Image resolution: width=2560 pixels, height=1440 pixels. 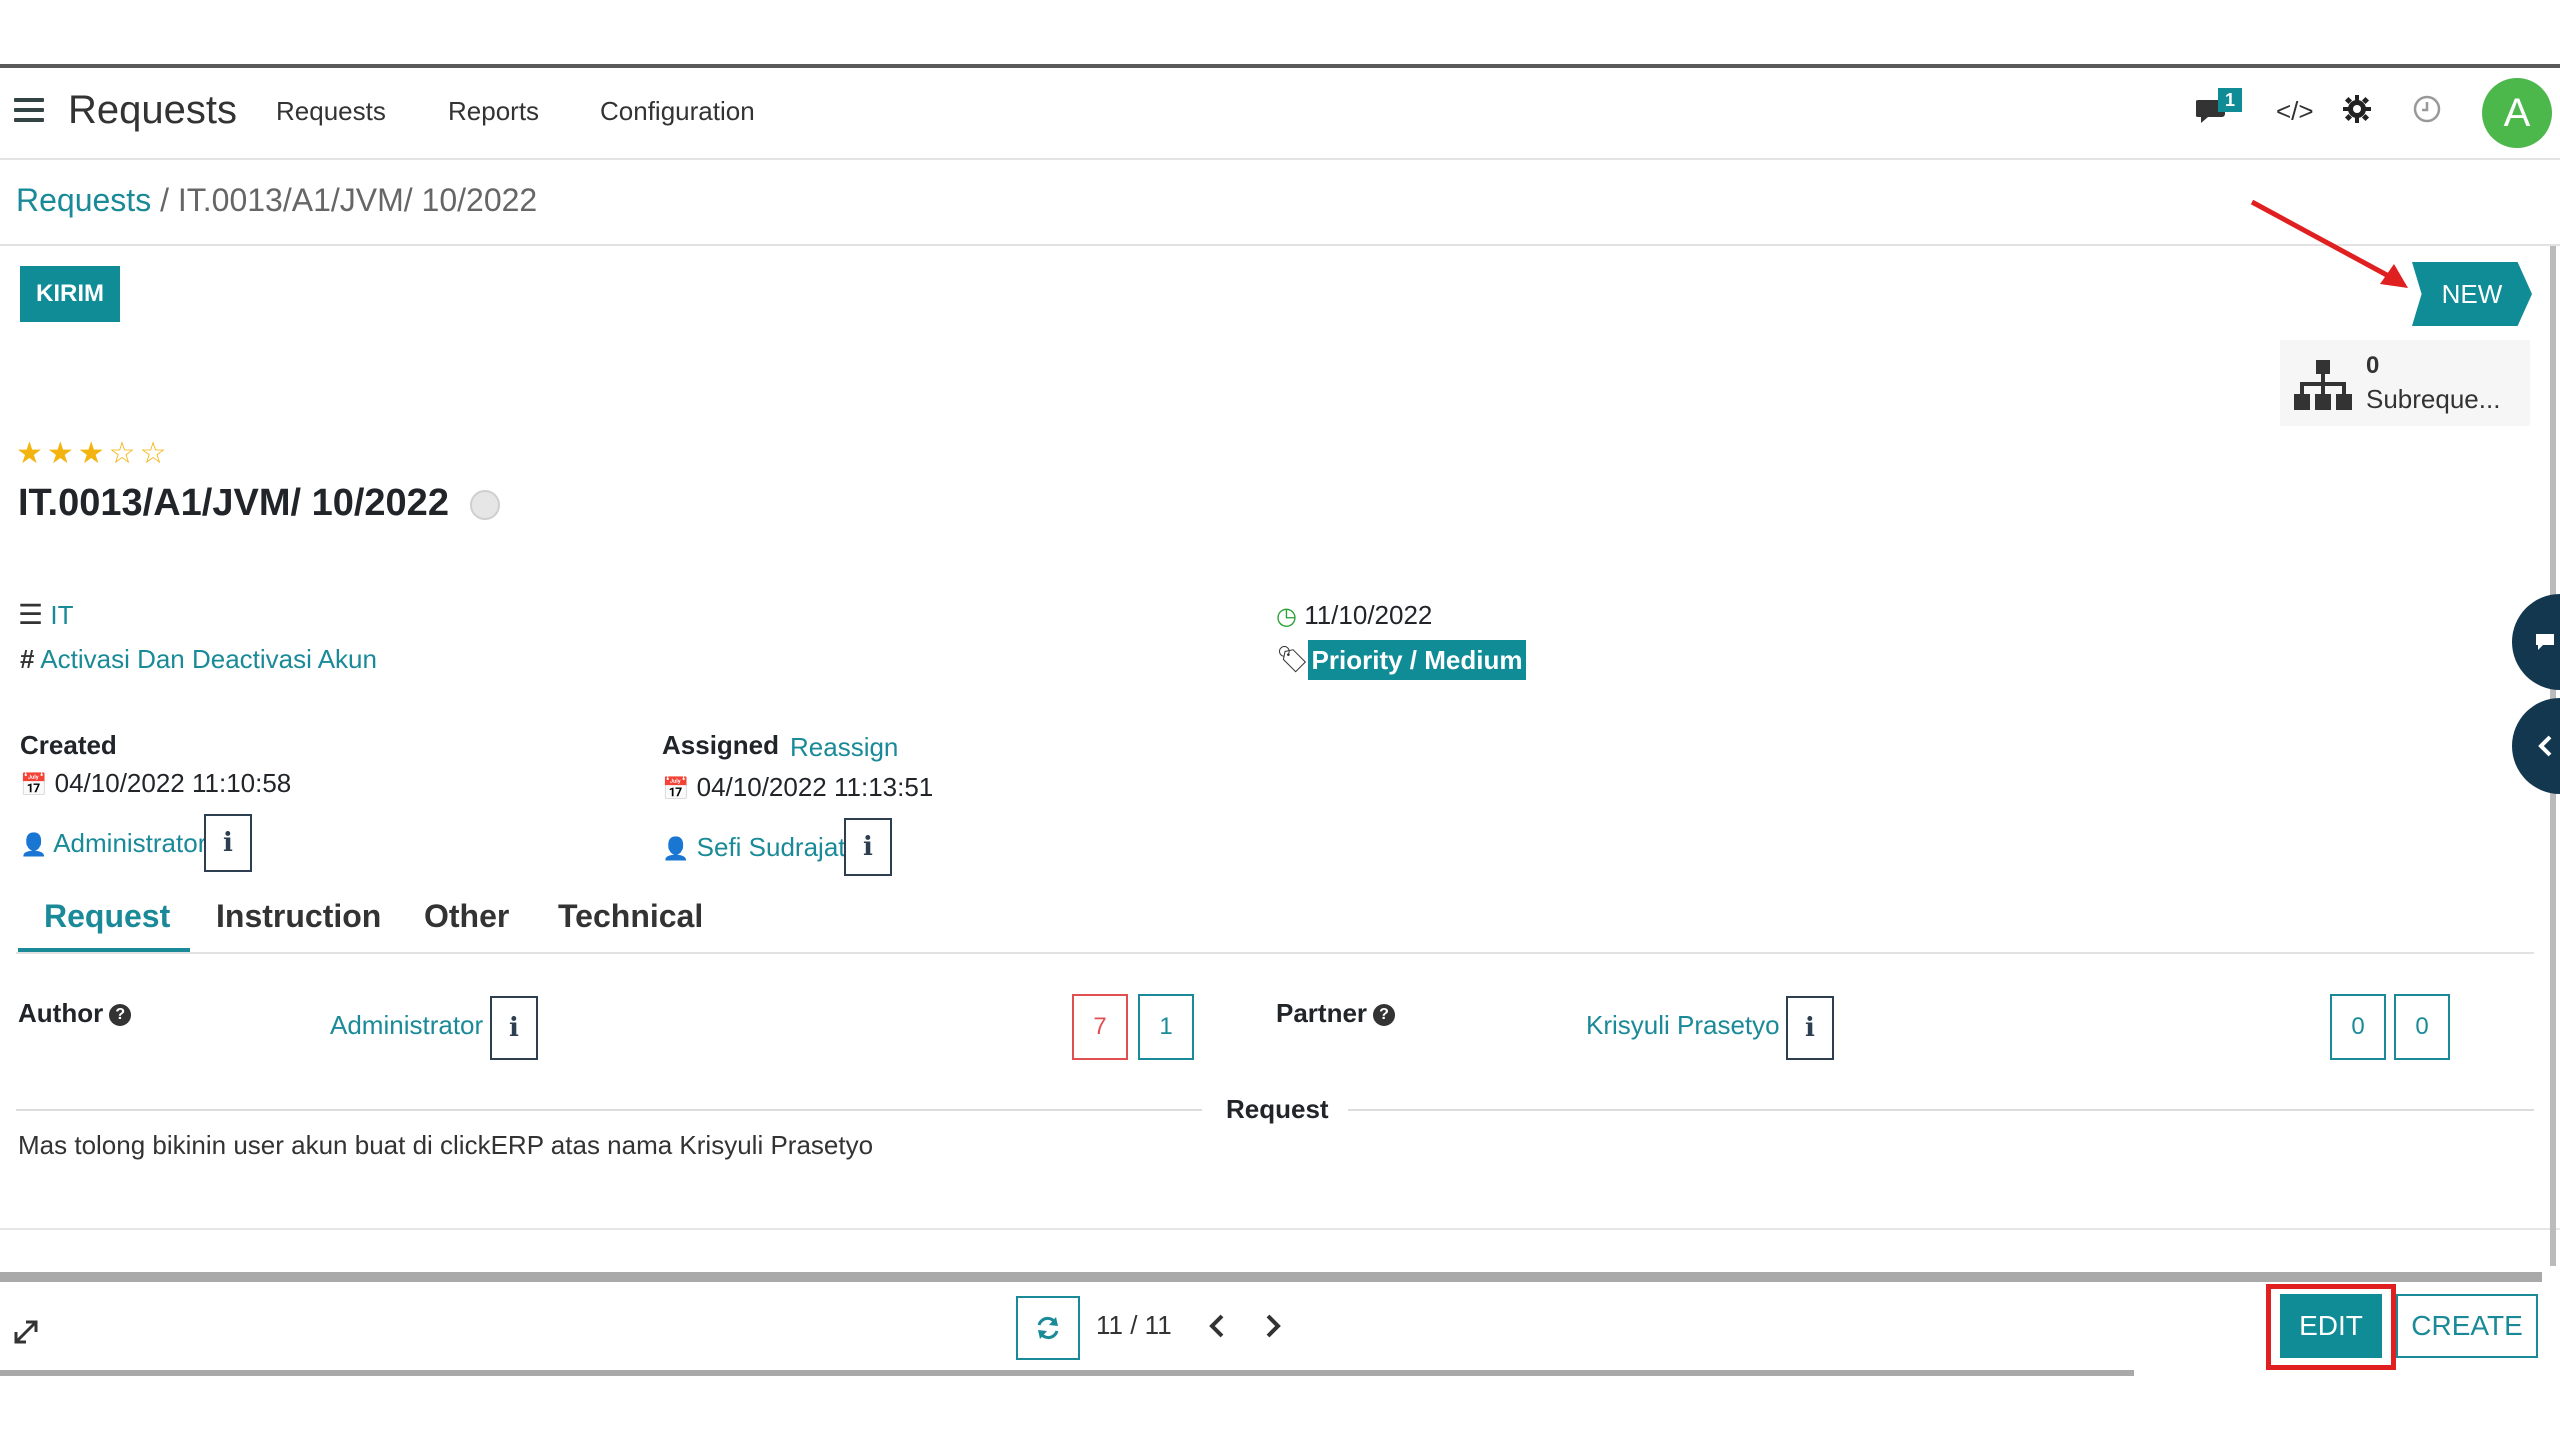 What do you see at coordinates (1286, 616) in the screenshot?
I see `clock-green-icon: ◷` at bounding box center [1286, 616].